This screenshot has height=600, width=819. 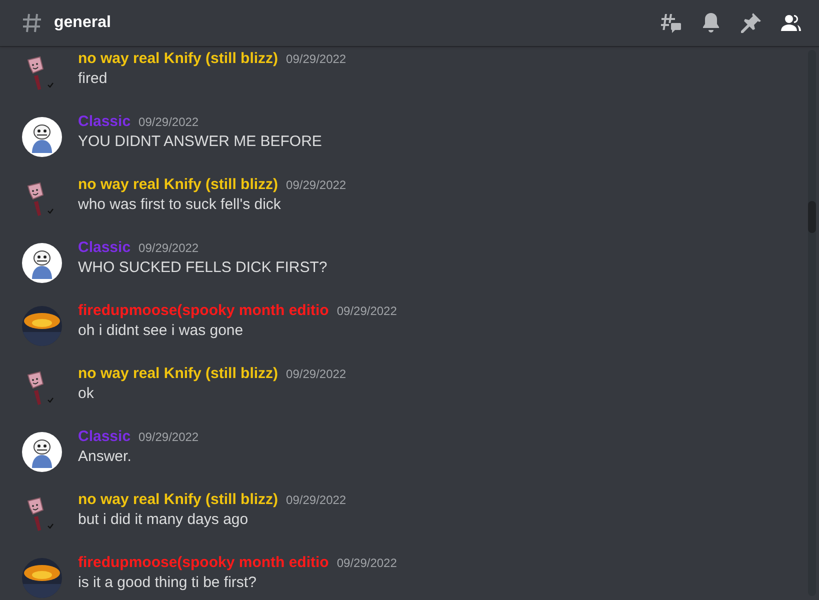 I want to click on channel-title: general, so click(x=83, y=23).